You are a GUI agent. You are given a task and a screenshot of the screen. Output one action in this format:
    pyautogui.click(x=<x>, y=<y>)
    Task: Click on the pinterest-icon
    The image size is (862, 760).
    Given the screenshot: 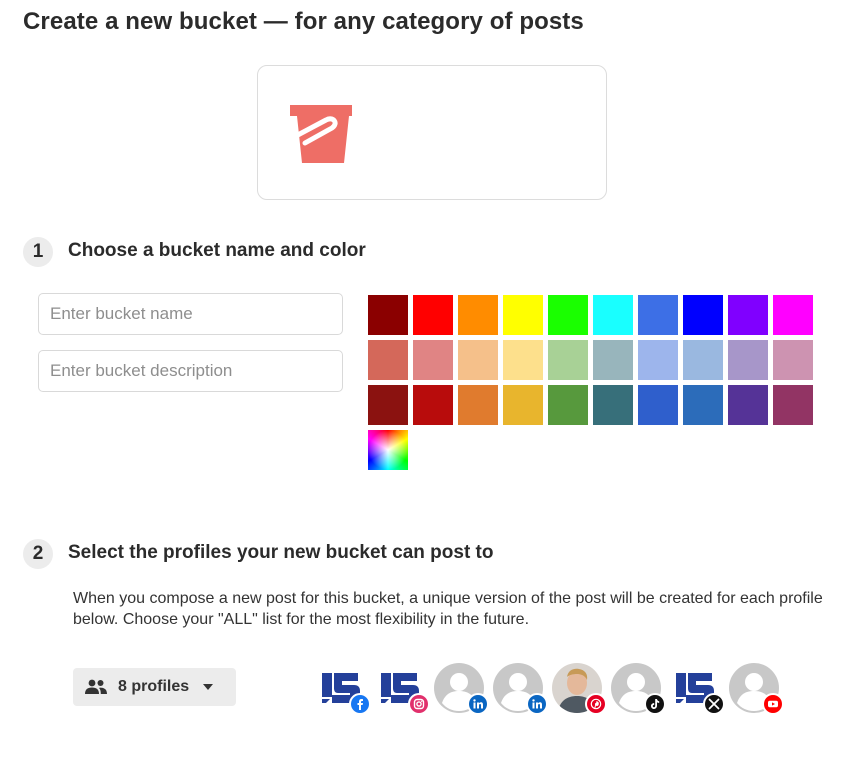 What is the action you would take?
    pyautogui.click(x=596, y=704)
    